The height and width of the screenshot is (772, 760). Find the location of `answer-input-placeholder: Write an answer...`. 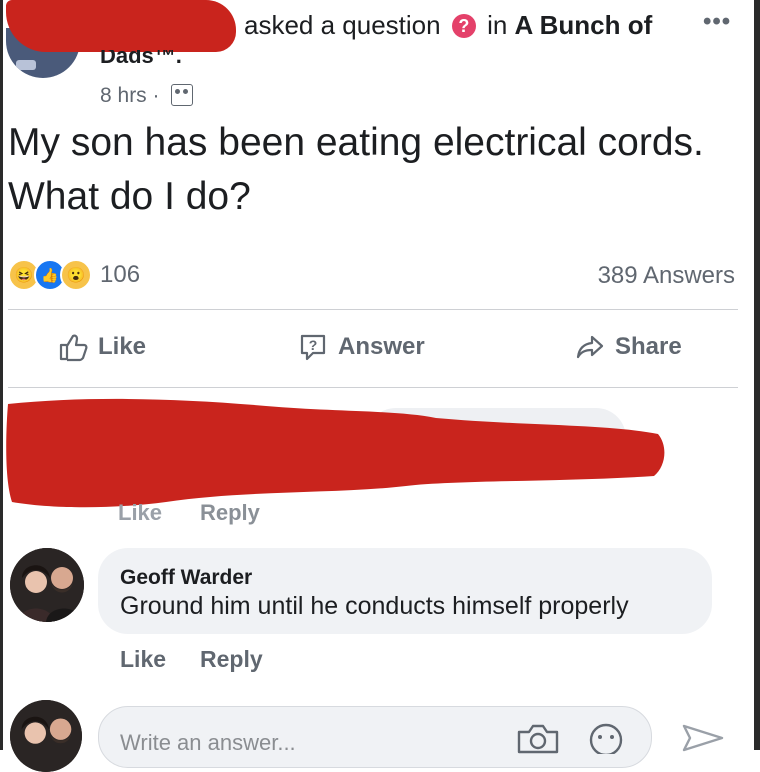

answer-input-placeholder: Write an answer... is located at coordinates (208, 742).